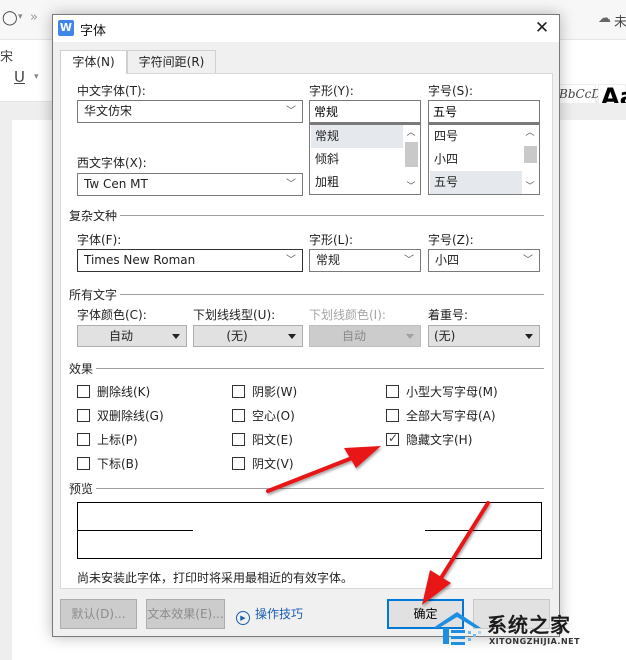  I want to click on font-size-list: 四号 小四 五号 ︿ ﹀, so click(484, 159).